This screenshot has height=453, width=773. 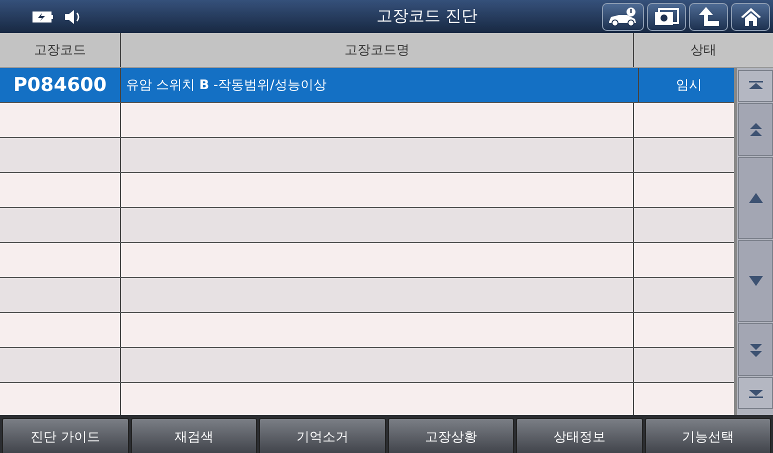 I want to click on footer-button: 기능선택, so click(x=707, y=435).